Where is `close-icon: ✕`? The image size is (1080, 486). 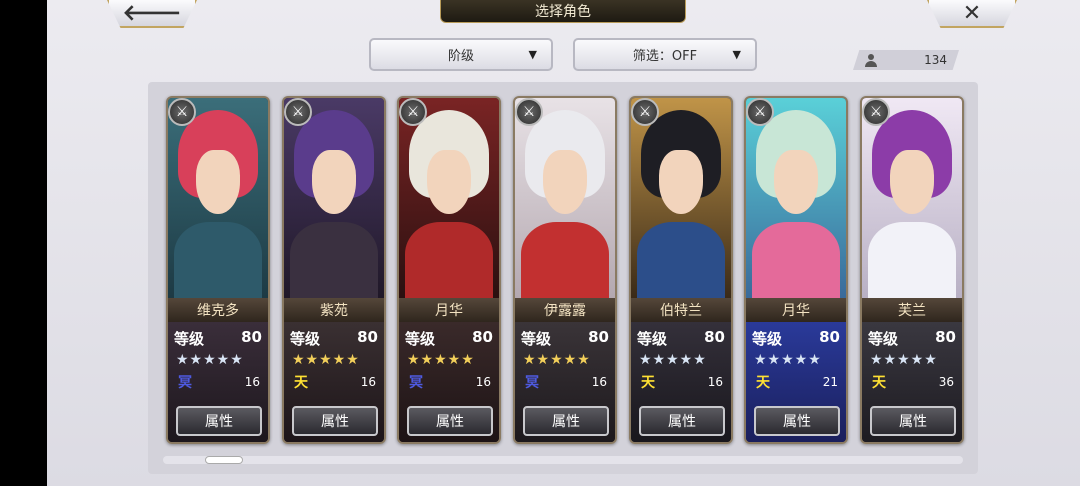
close-icon: ✕ is located at coordinates (972, 13).